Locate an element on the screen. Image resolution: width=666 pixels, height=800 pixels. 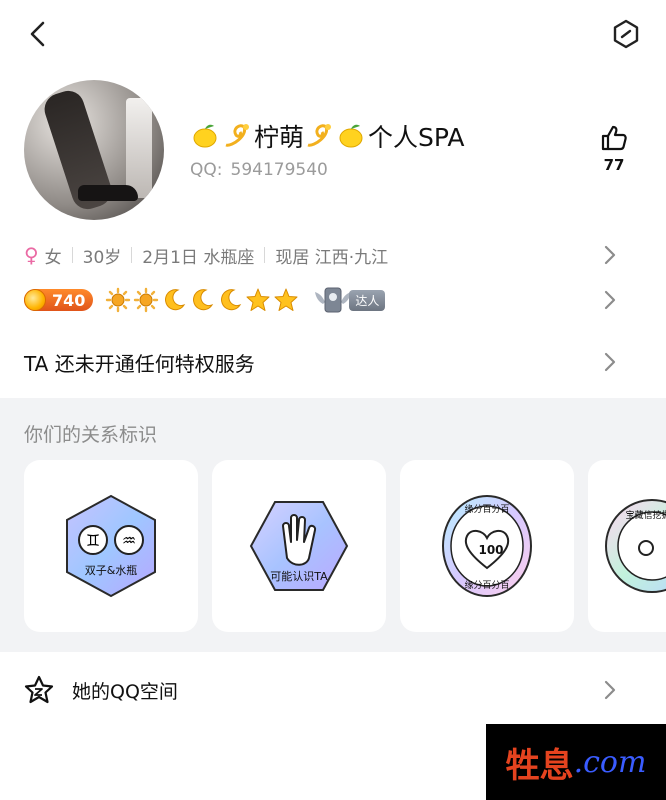
watermark-mid: 息 is located at coordinates (556, 765).